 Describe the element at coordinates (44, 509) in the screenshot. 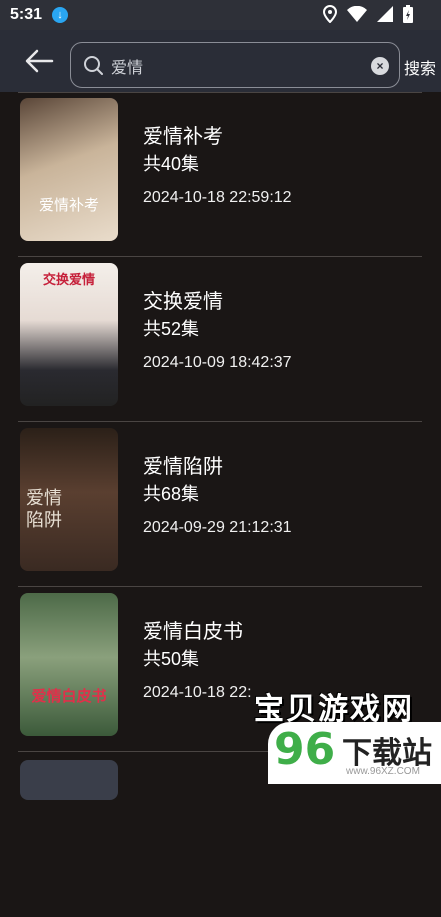

I see `cover-caption: 爱情陷阱` at that location.